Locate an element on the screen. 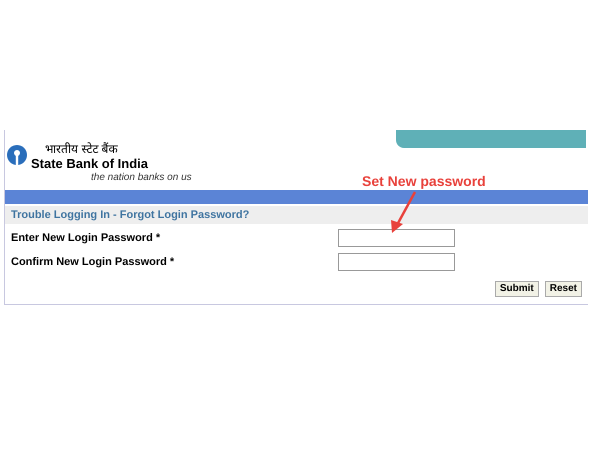  field-label: Enter New Login Password * is located at coordinates (86, 238).